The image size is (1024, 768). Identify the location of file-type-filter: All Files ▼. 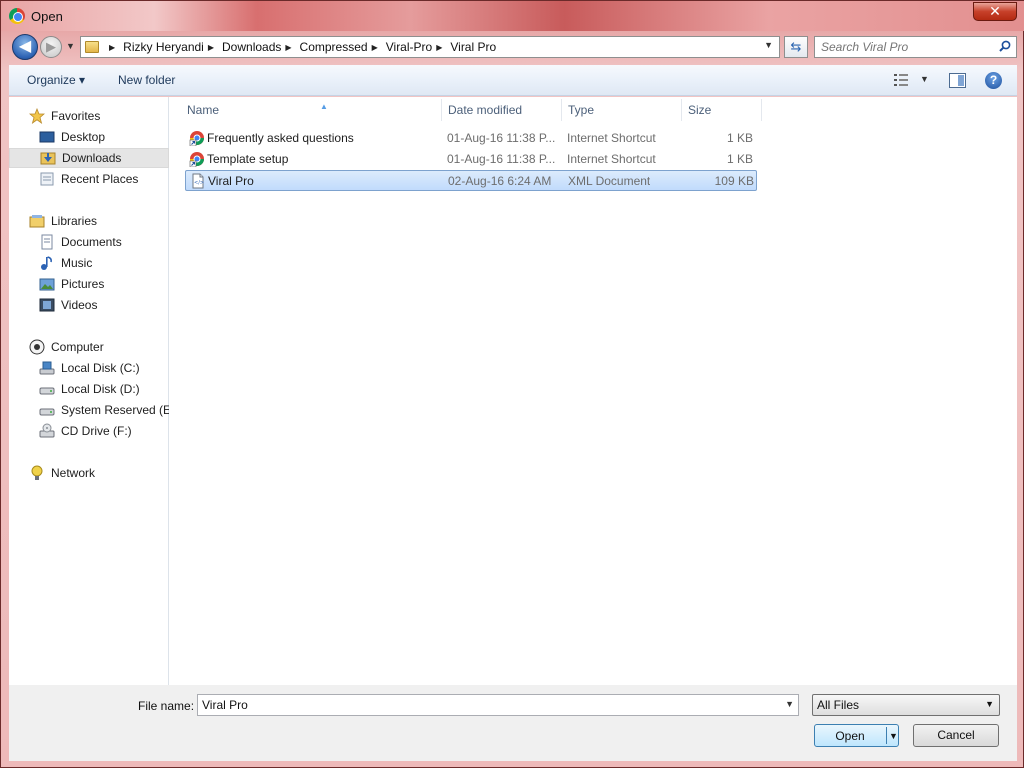
(906, 705).